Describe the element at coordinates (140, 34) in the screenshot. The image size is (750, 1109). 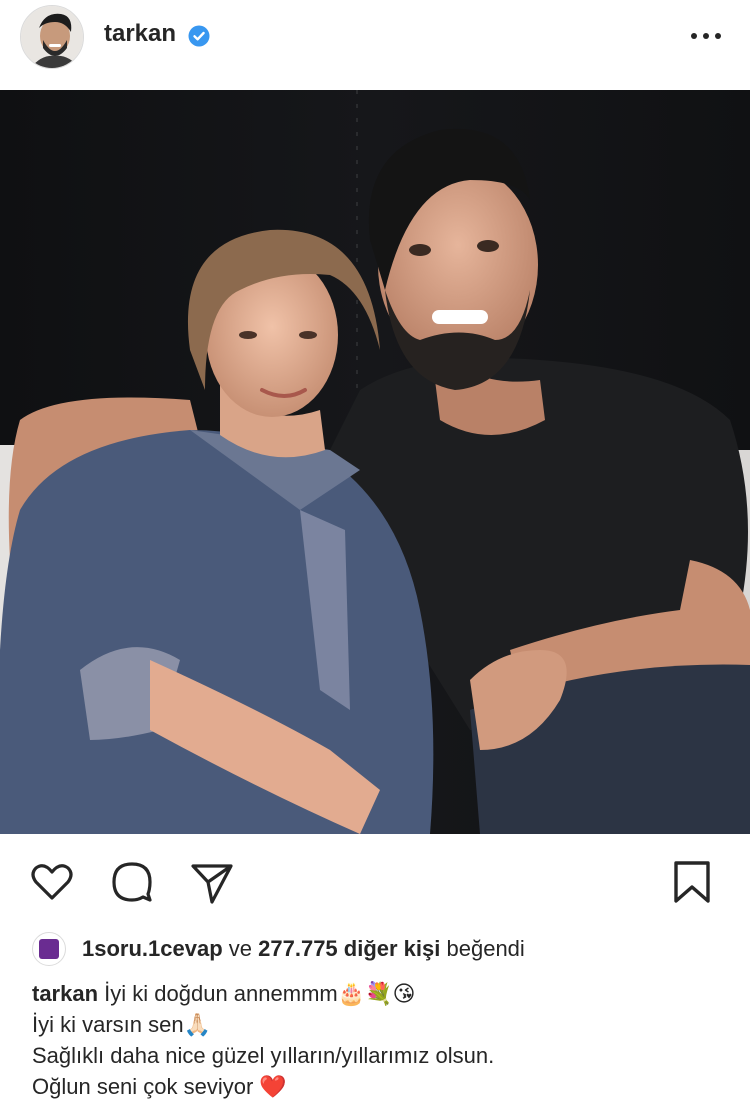
I see `post-username: tarkan` at that location.